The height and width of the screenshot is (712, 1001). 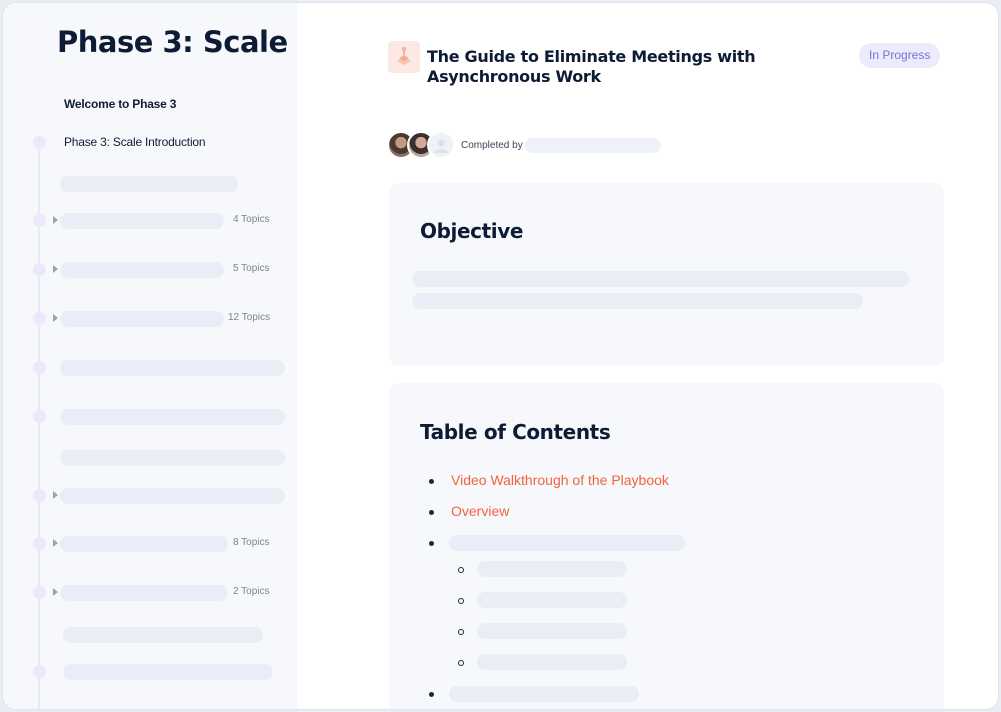 I want to click on sidebar-item-introduction: Phase 3: Scale Introduction, so click(x=150, y=143).